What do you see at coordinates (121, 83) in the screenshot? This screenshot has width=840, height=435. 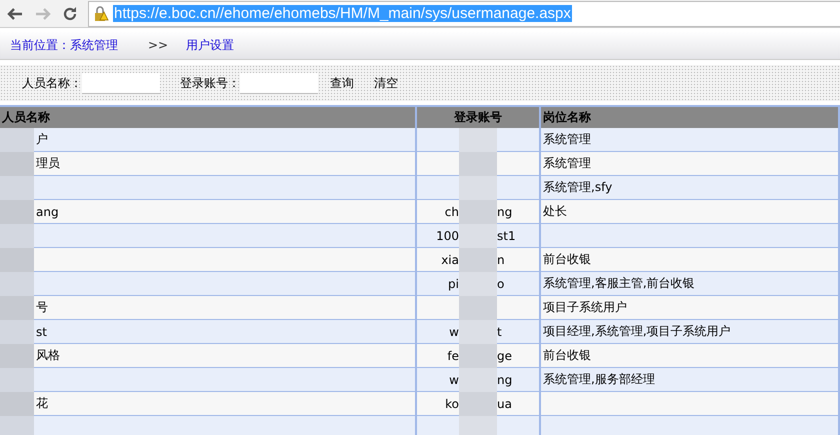 I see `name-input` at bounding box center [121, 83].